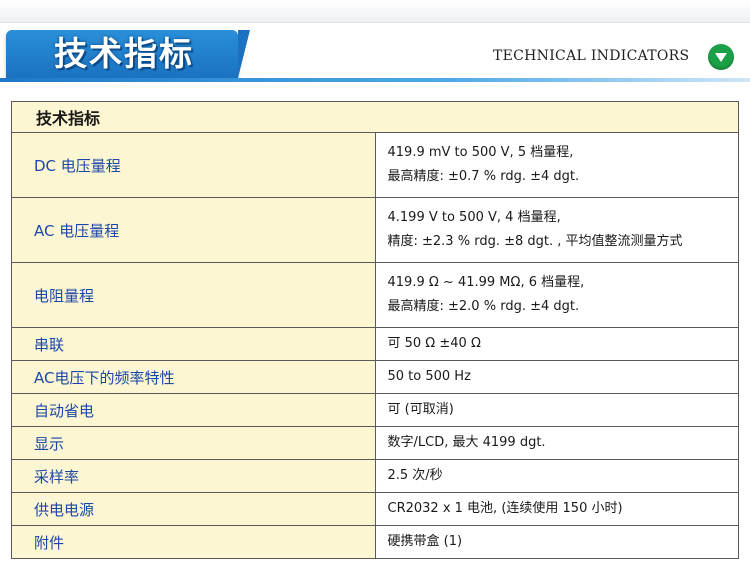  I want to click on row-label: 电阻量程, so click(193, 295).